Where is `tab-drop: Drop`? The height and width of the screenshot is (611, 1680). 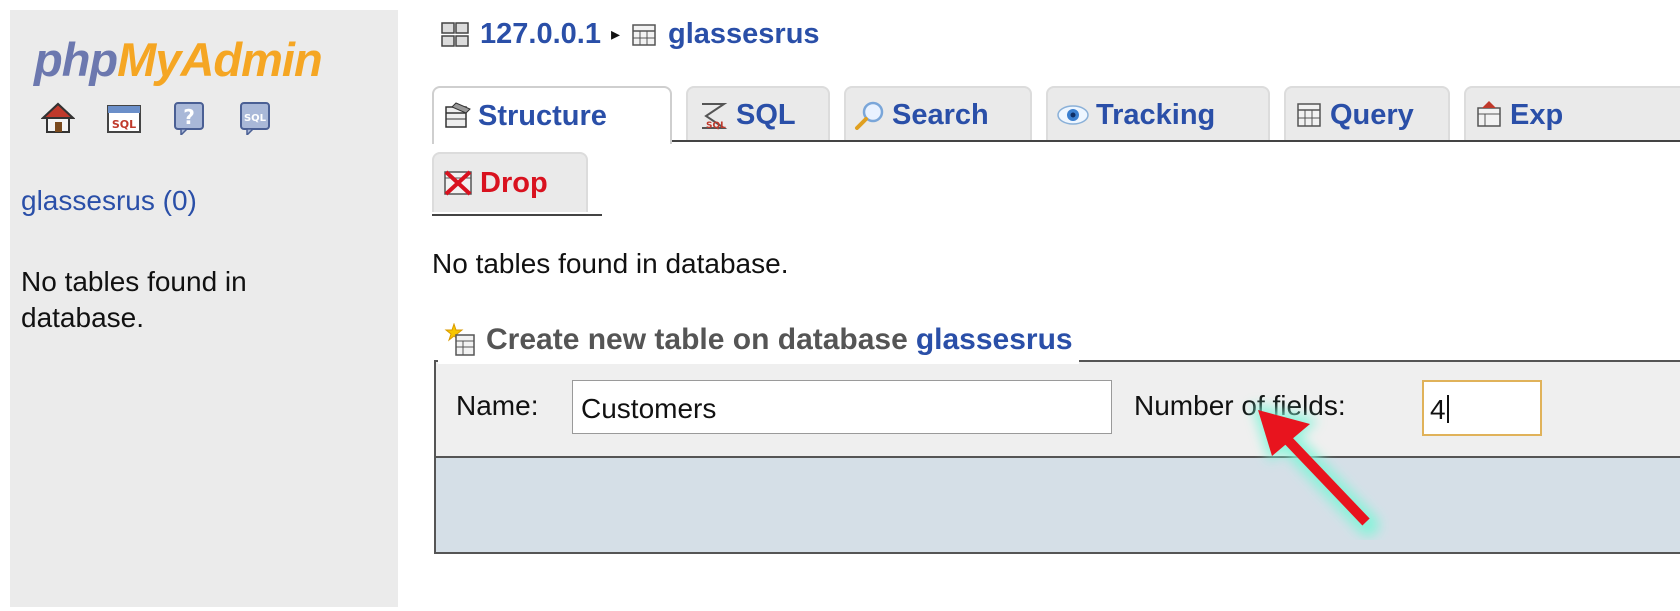 tab-drop: Drop is located at coordinates (510, 182).